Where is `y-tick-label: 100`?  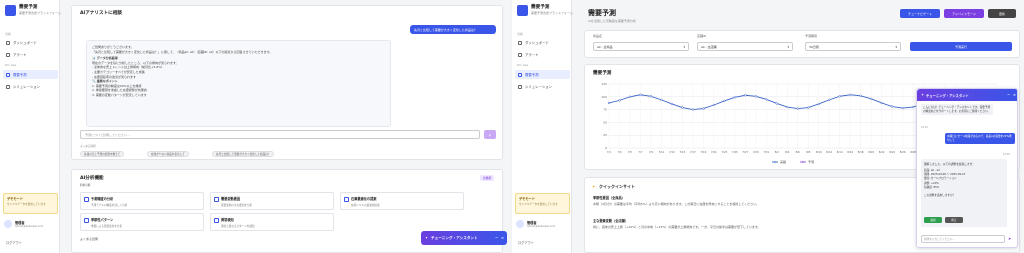
y-tick-label: 100 is located at coordinates (604, 97).